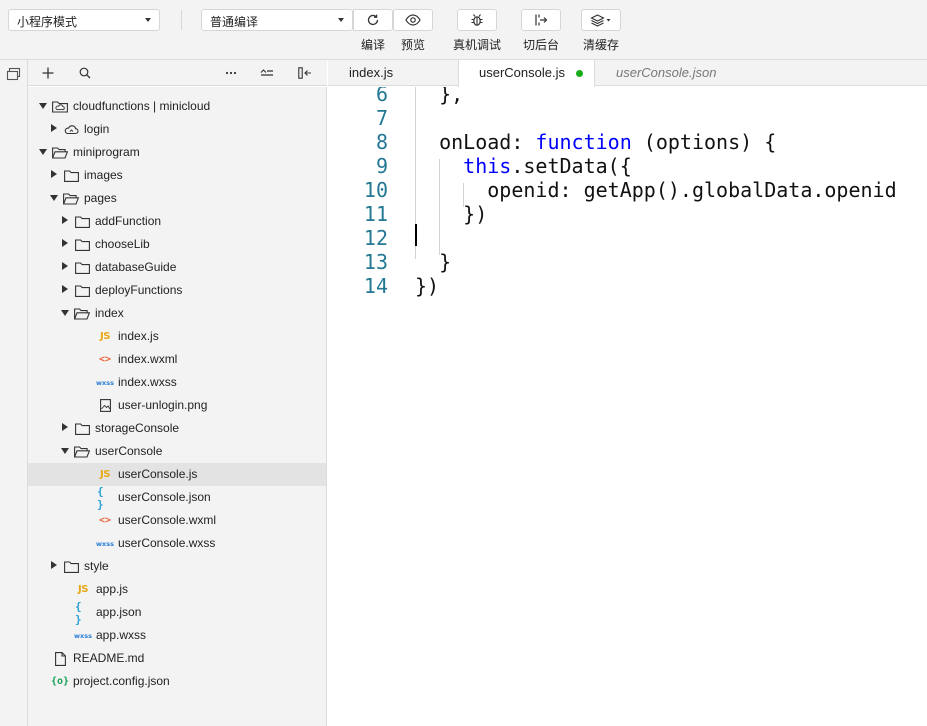 This screenshot has width=927, height=726. Describe the element at coordinates (177, 244) in the screenshot. I see `tree-item-chooselib: chooseLib` at that location.